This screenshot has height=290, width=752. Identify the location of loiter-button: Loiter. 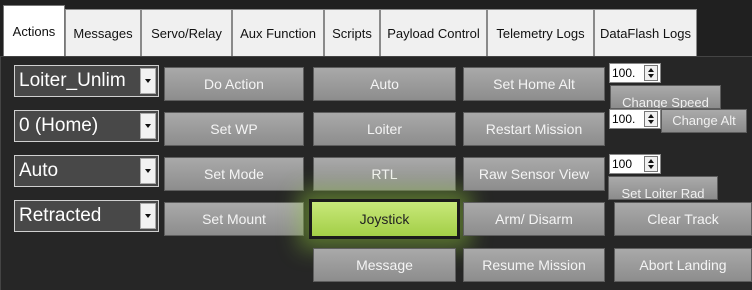
(384, 129).